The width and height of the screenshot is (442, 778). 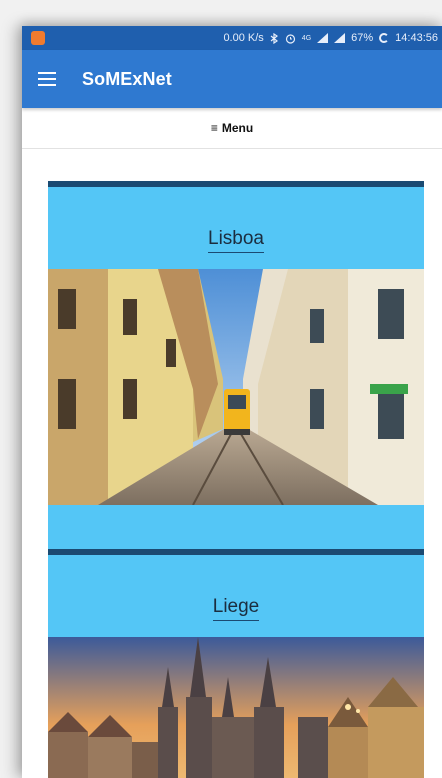 I want to click on battery-icon, so click(x=384, y=38).